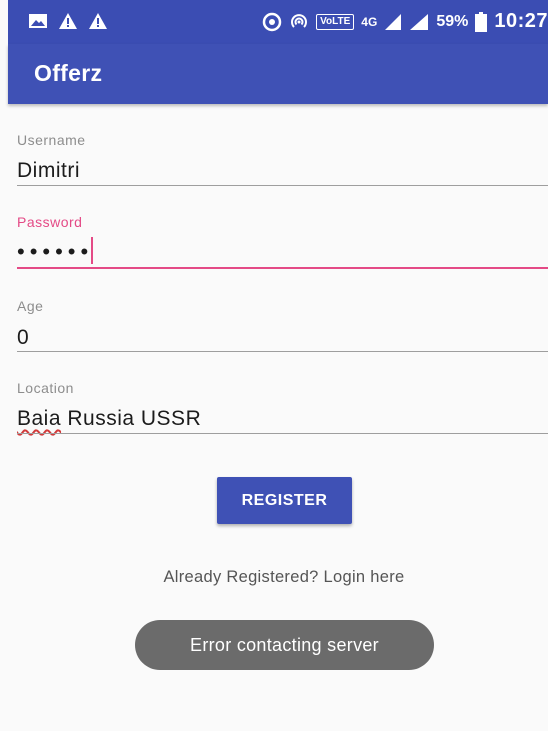 The height and width of the screenshot is (731, 548). Describe the element at coordinates (68, 73) in the screenshot. I see `app-title: Offerz` at that location.